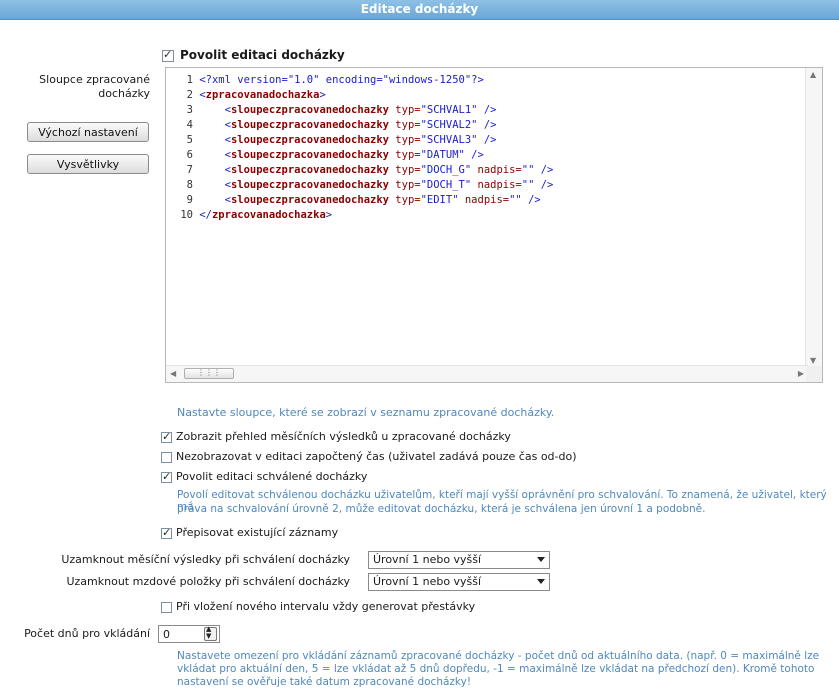  I want to click on code-token: "SCHVAL1", so click(449, 110).